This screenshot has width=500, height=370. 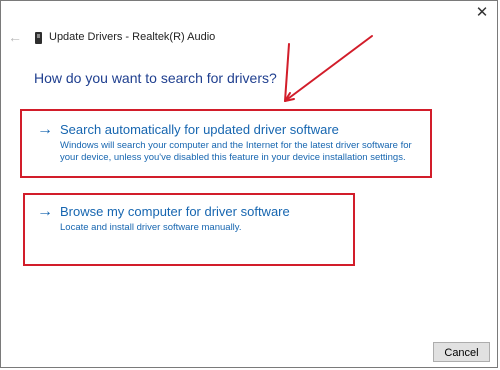 What do you see at coordinates (482, 13) in the screenshot?
I see `close-button: ✕` at bounding box center [482, 13].